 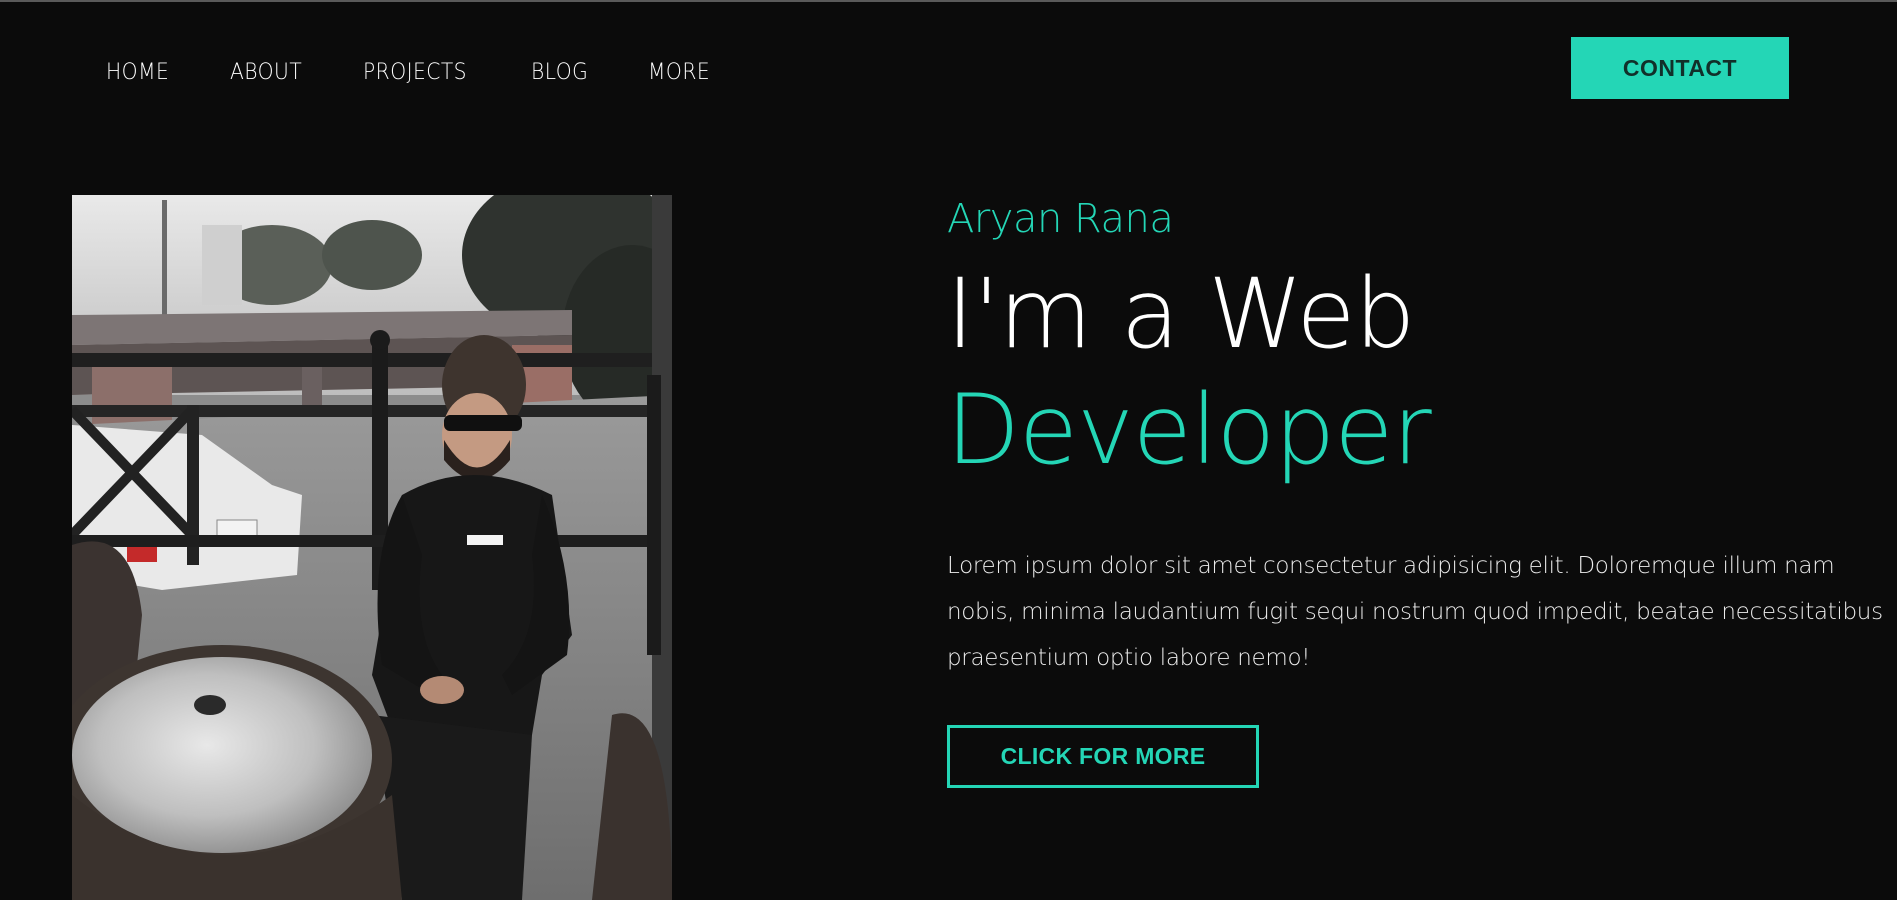 What do you see at coordinates (1103, 756) in the screenshot?
I see `click-for-more-button: CLICK FOR MORE` at bounding box center [1103, 756].